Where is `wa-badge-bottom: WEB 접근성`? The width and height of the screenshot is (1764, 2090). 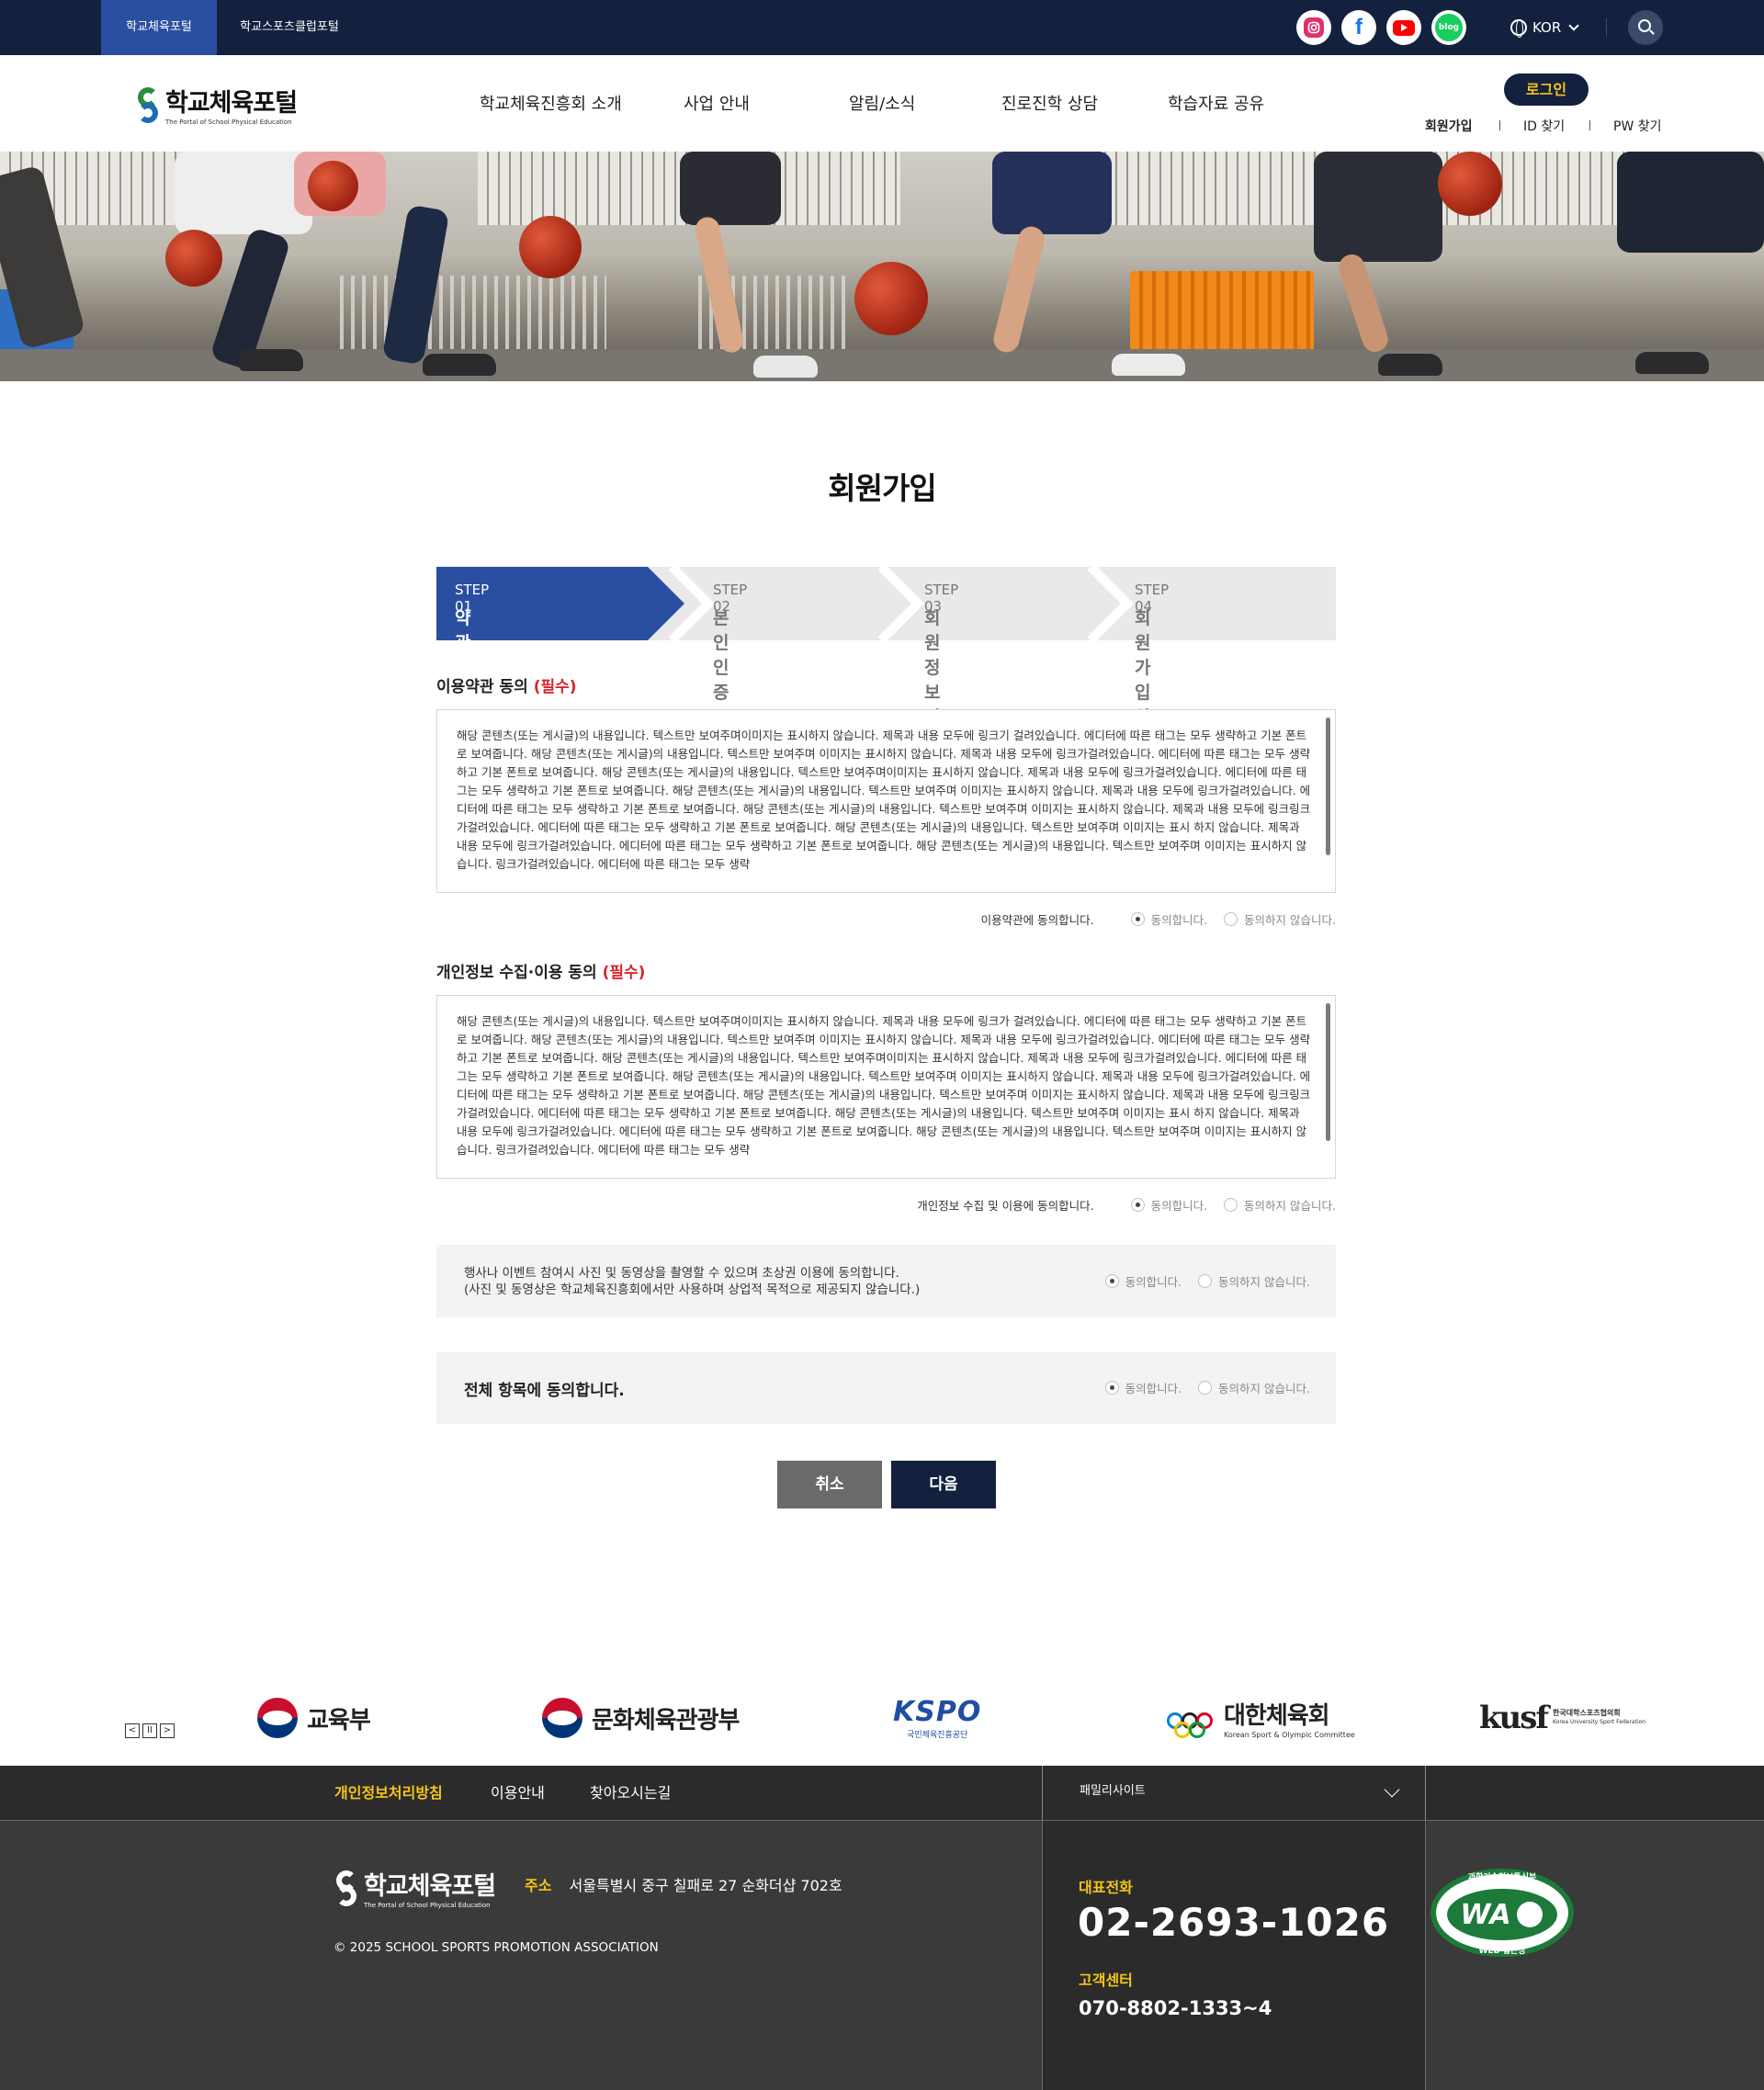
wa-badge-bottom: WEB 접근성 is located at coordinates (1502, 1951).